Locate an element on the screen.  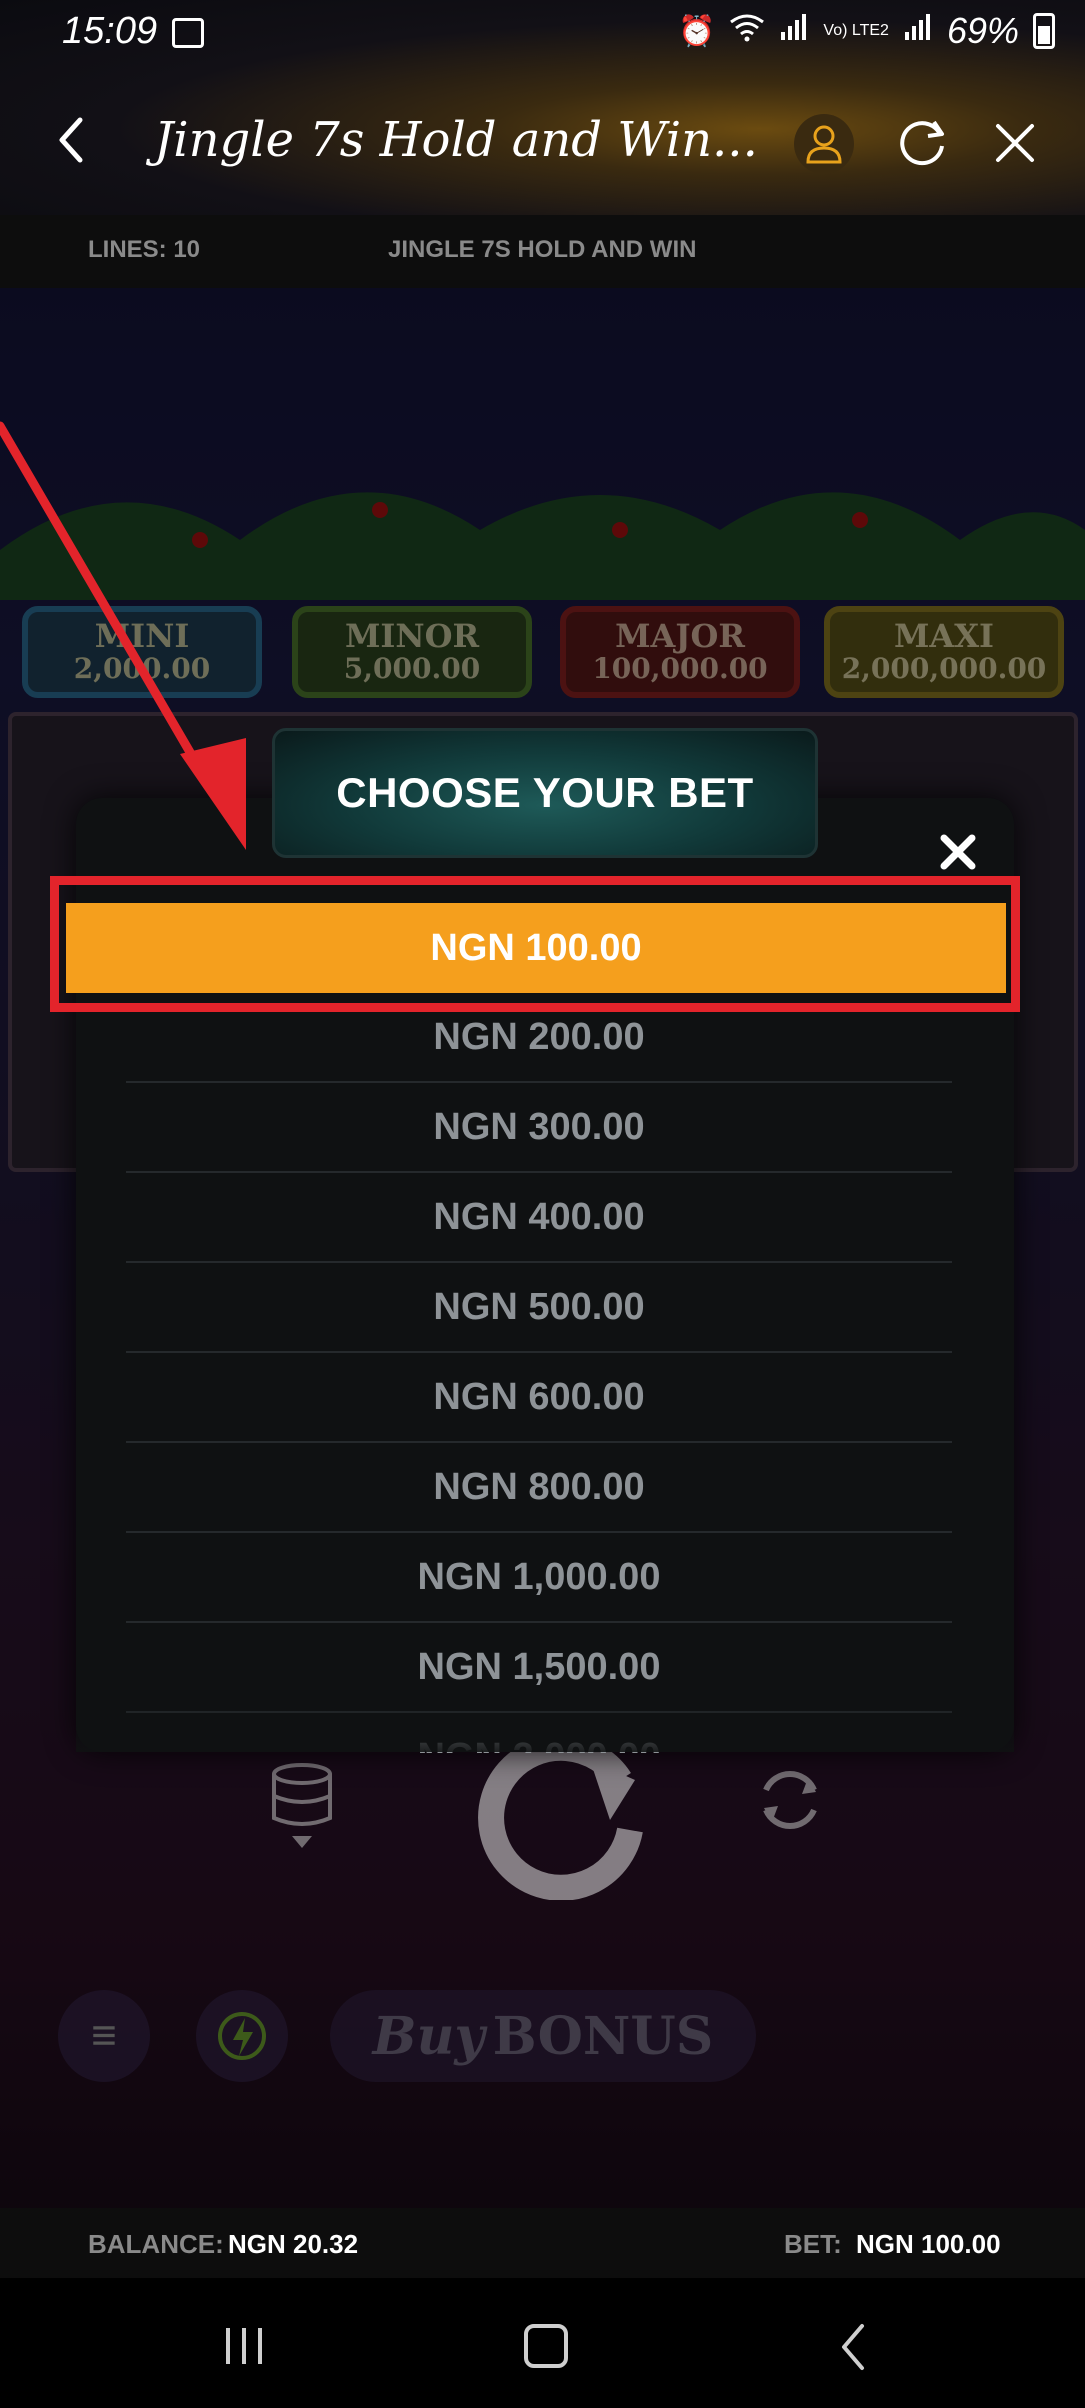
balance-label: BALANCE: is located at coordinates (156, 2244).